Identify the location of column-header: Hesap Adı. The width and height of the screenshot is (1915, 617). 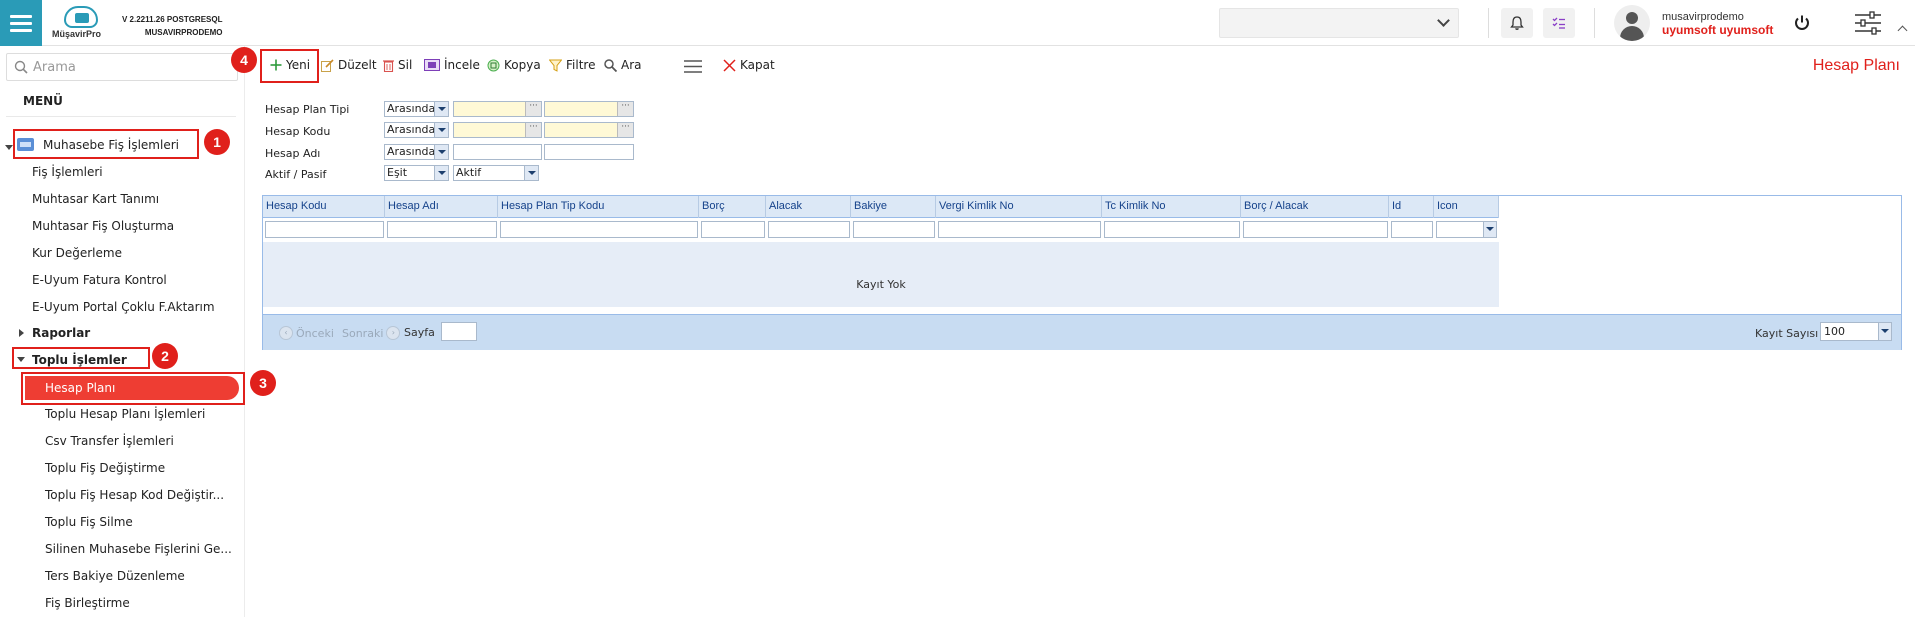
(441, 207).